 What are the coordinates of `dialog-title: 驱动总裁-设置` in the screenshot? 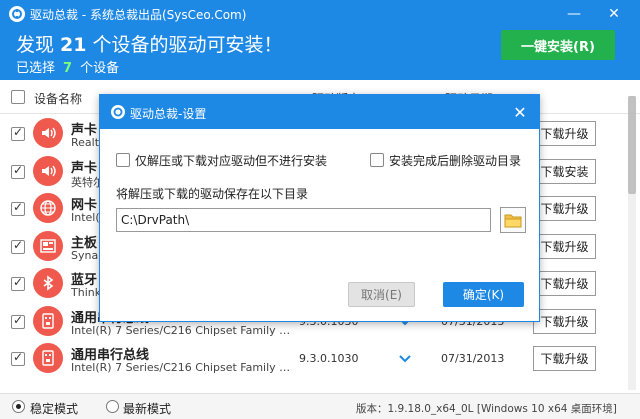 It's located at (168, 114).